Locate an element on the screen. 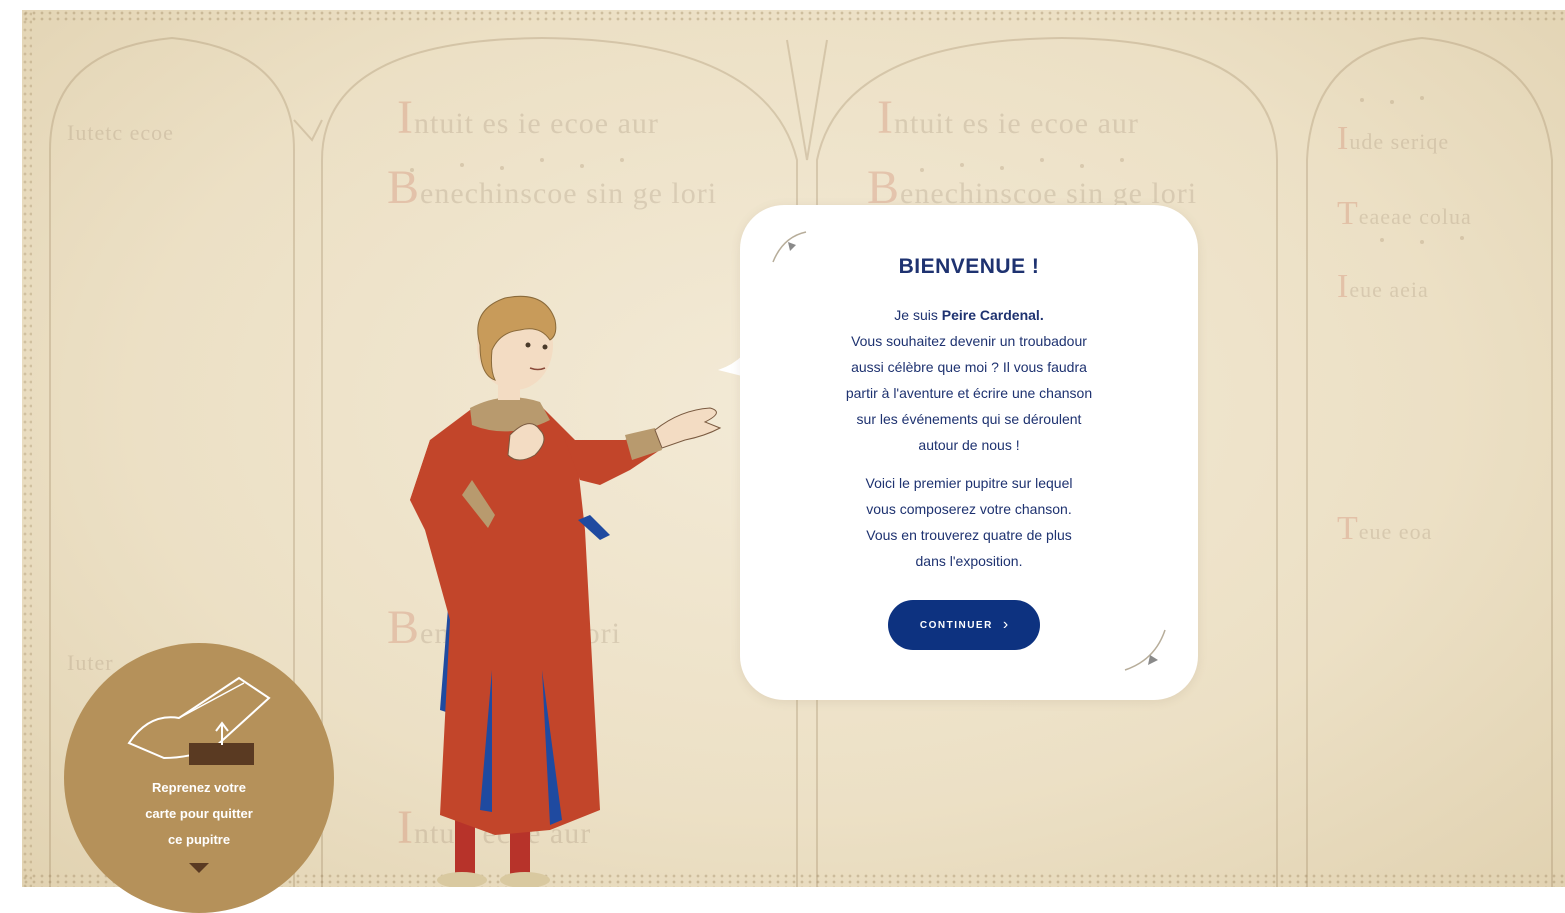  message-line: Voici le premier pupitre sur lequel is located at coordinates (969, 483).